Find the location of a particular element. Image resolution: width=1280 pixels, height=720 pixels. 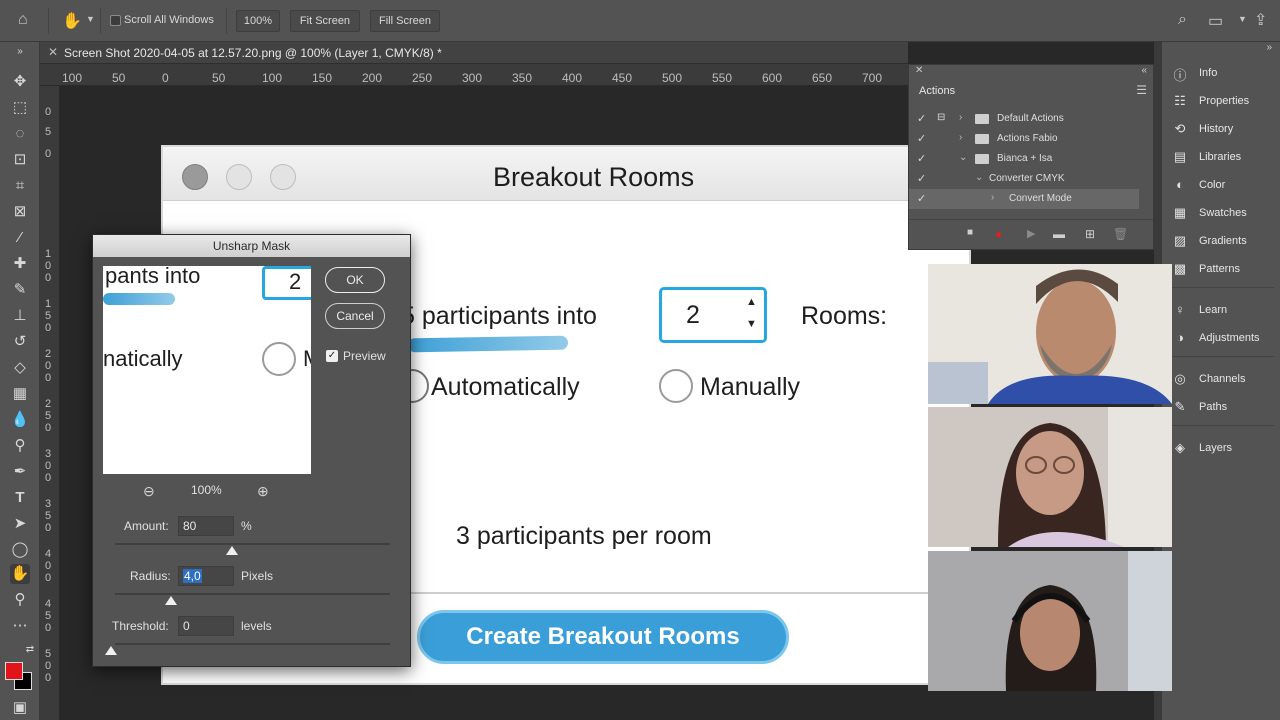

lasso-tool-icon: ◌ is located at coordinates (20, 134).